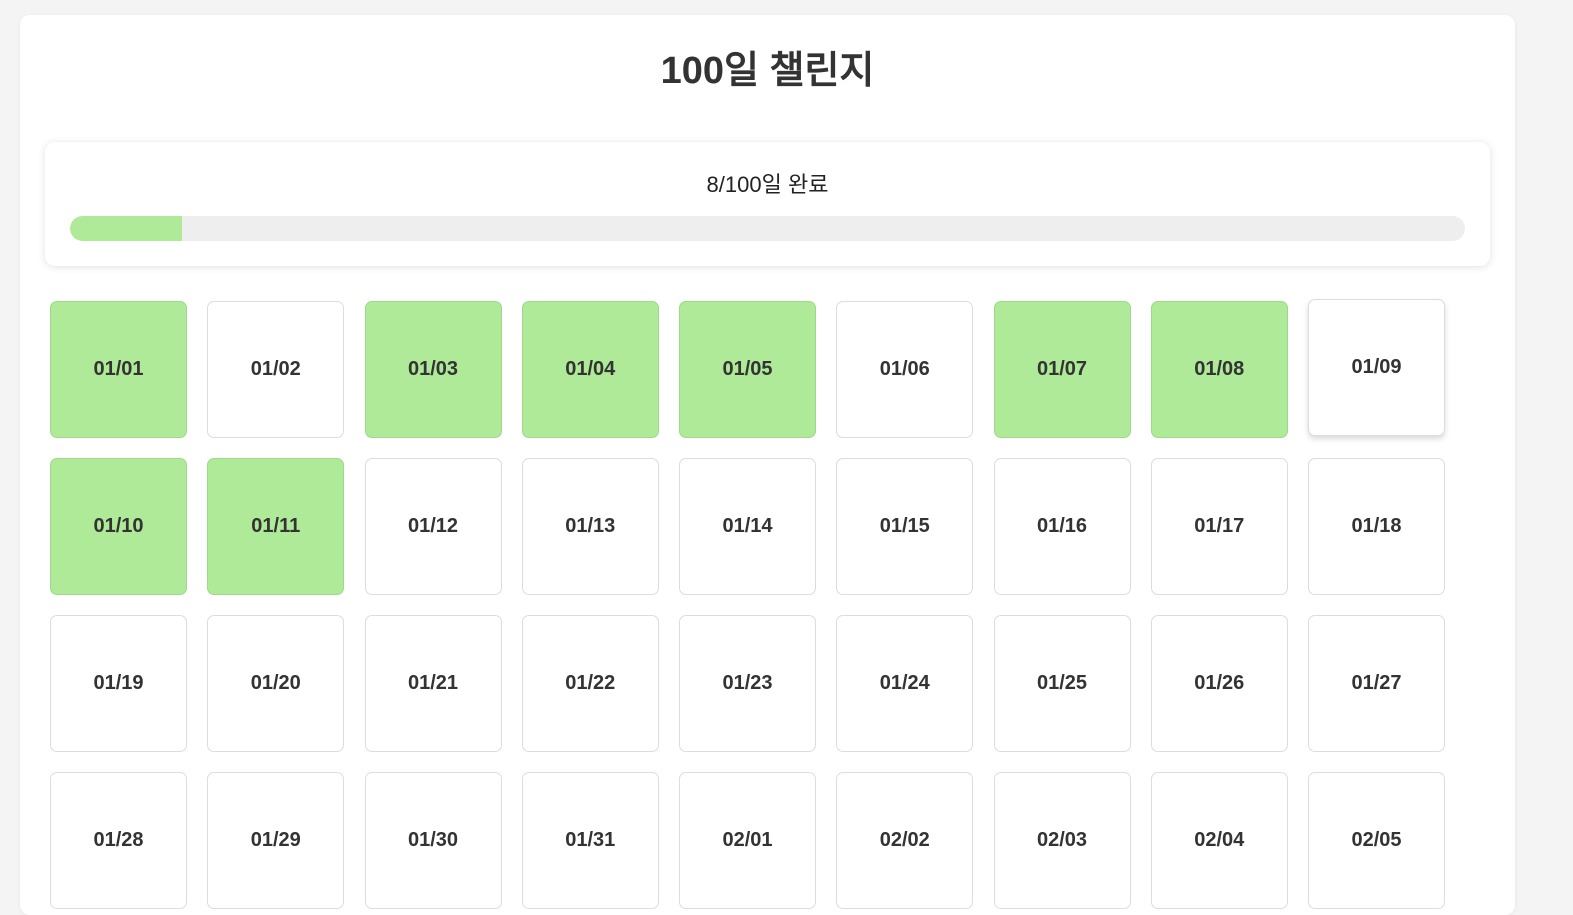 Image resolution: width=1573 pixels, height=915 pixels. What do you see at coordinates (1376, 526) in the screenshot?
I see `day-cell: 01/18` at bounding box center [1376, 526].